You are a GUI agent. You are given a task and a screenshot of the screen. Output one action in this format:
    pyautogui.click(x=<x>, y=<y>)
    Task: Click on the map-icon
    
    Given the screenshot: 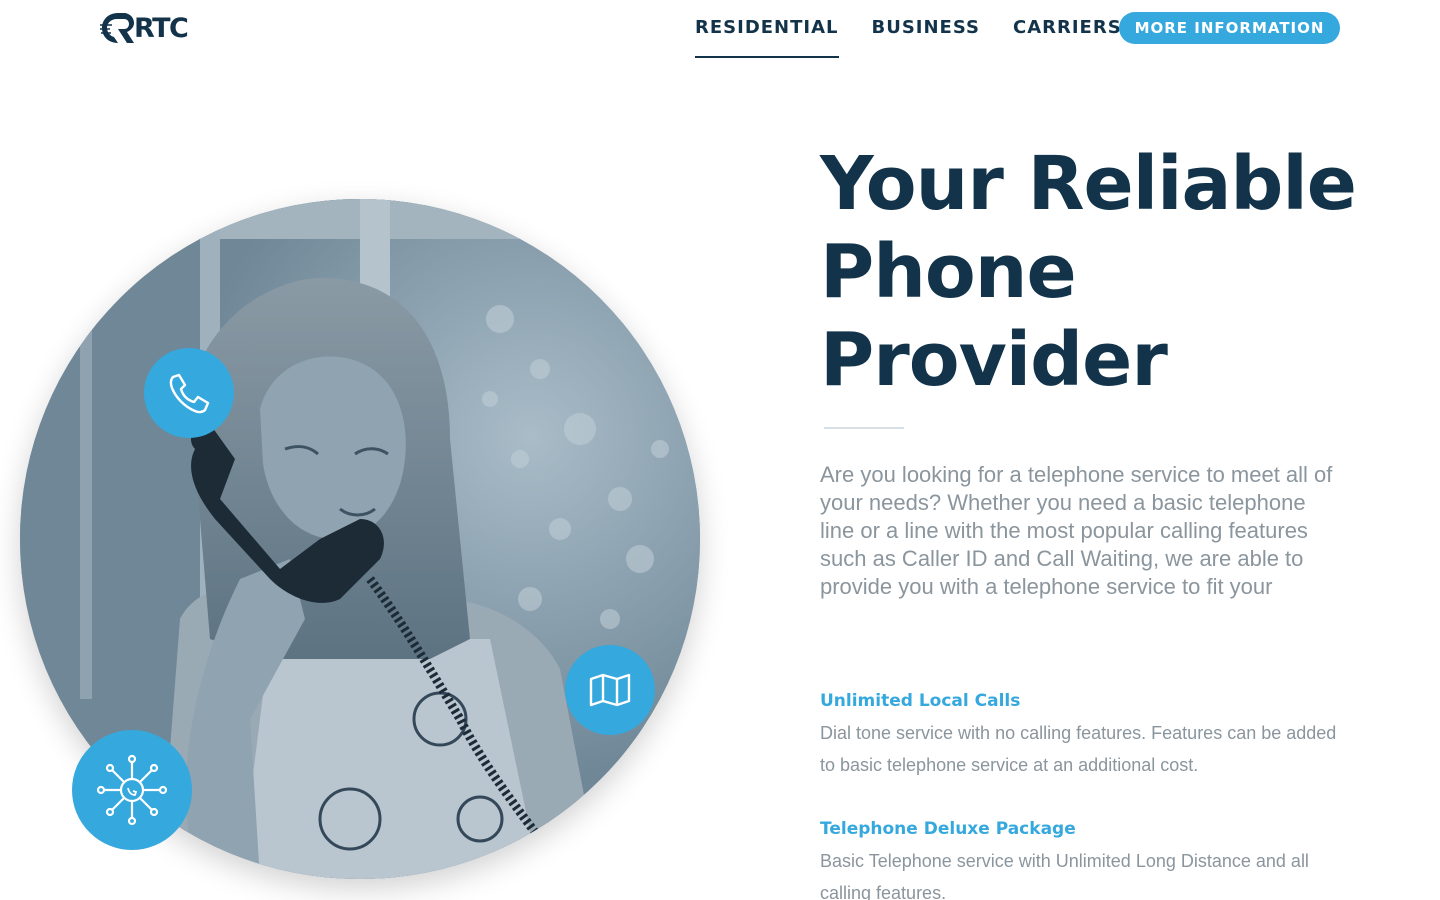 What is the action you would take?
    pyautogui.click(x=610, y=690)
    